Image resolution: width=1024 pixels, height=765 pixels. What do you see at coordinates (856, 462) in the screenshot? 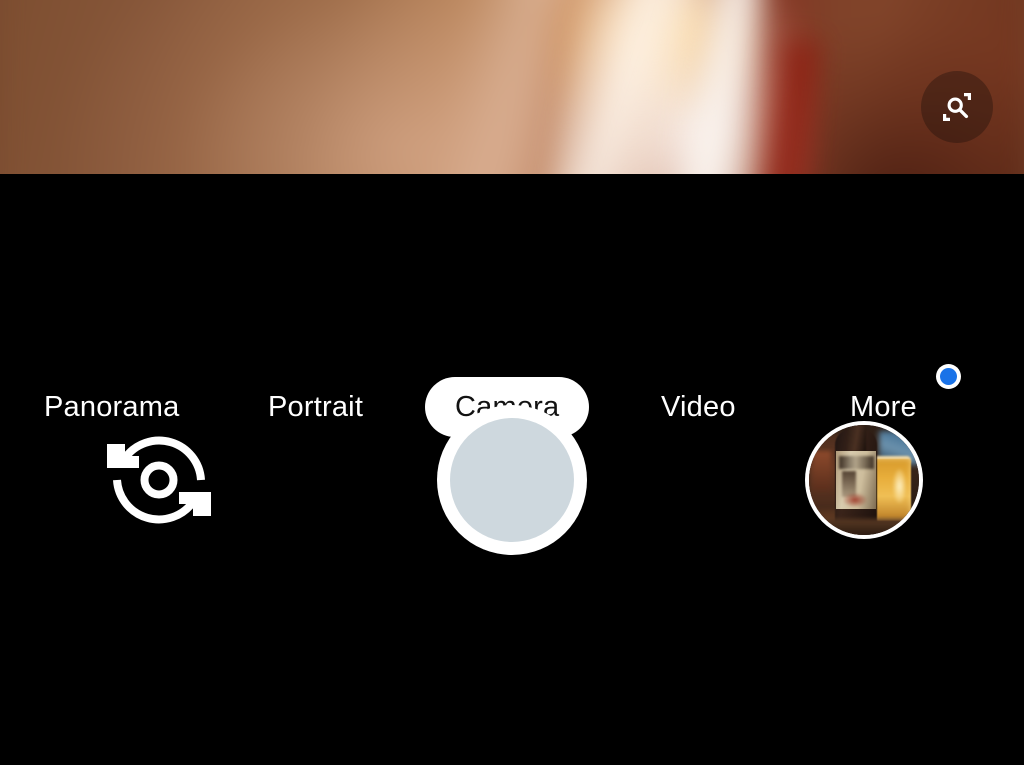
I see `thumbnail-bottle-label-text` at bounding box center [856, 462].